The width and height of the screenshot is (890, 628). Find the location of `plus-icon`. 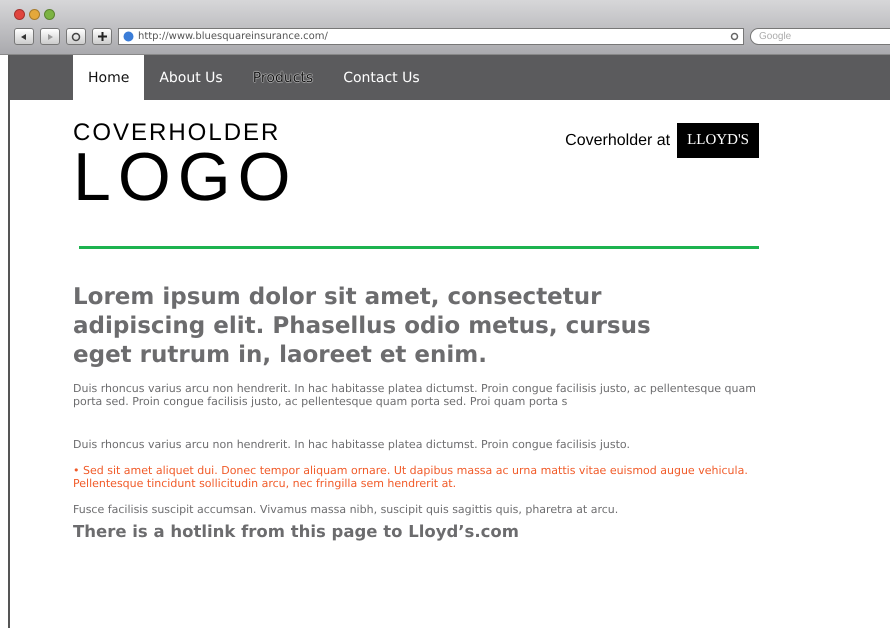

plus-icon is located at coordinates (102, 36).